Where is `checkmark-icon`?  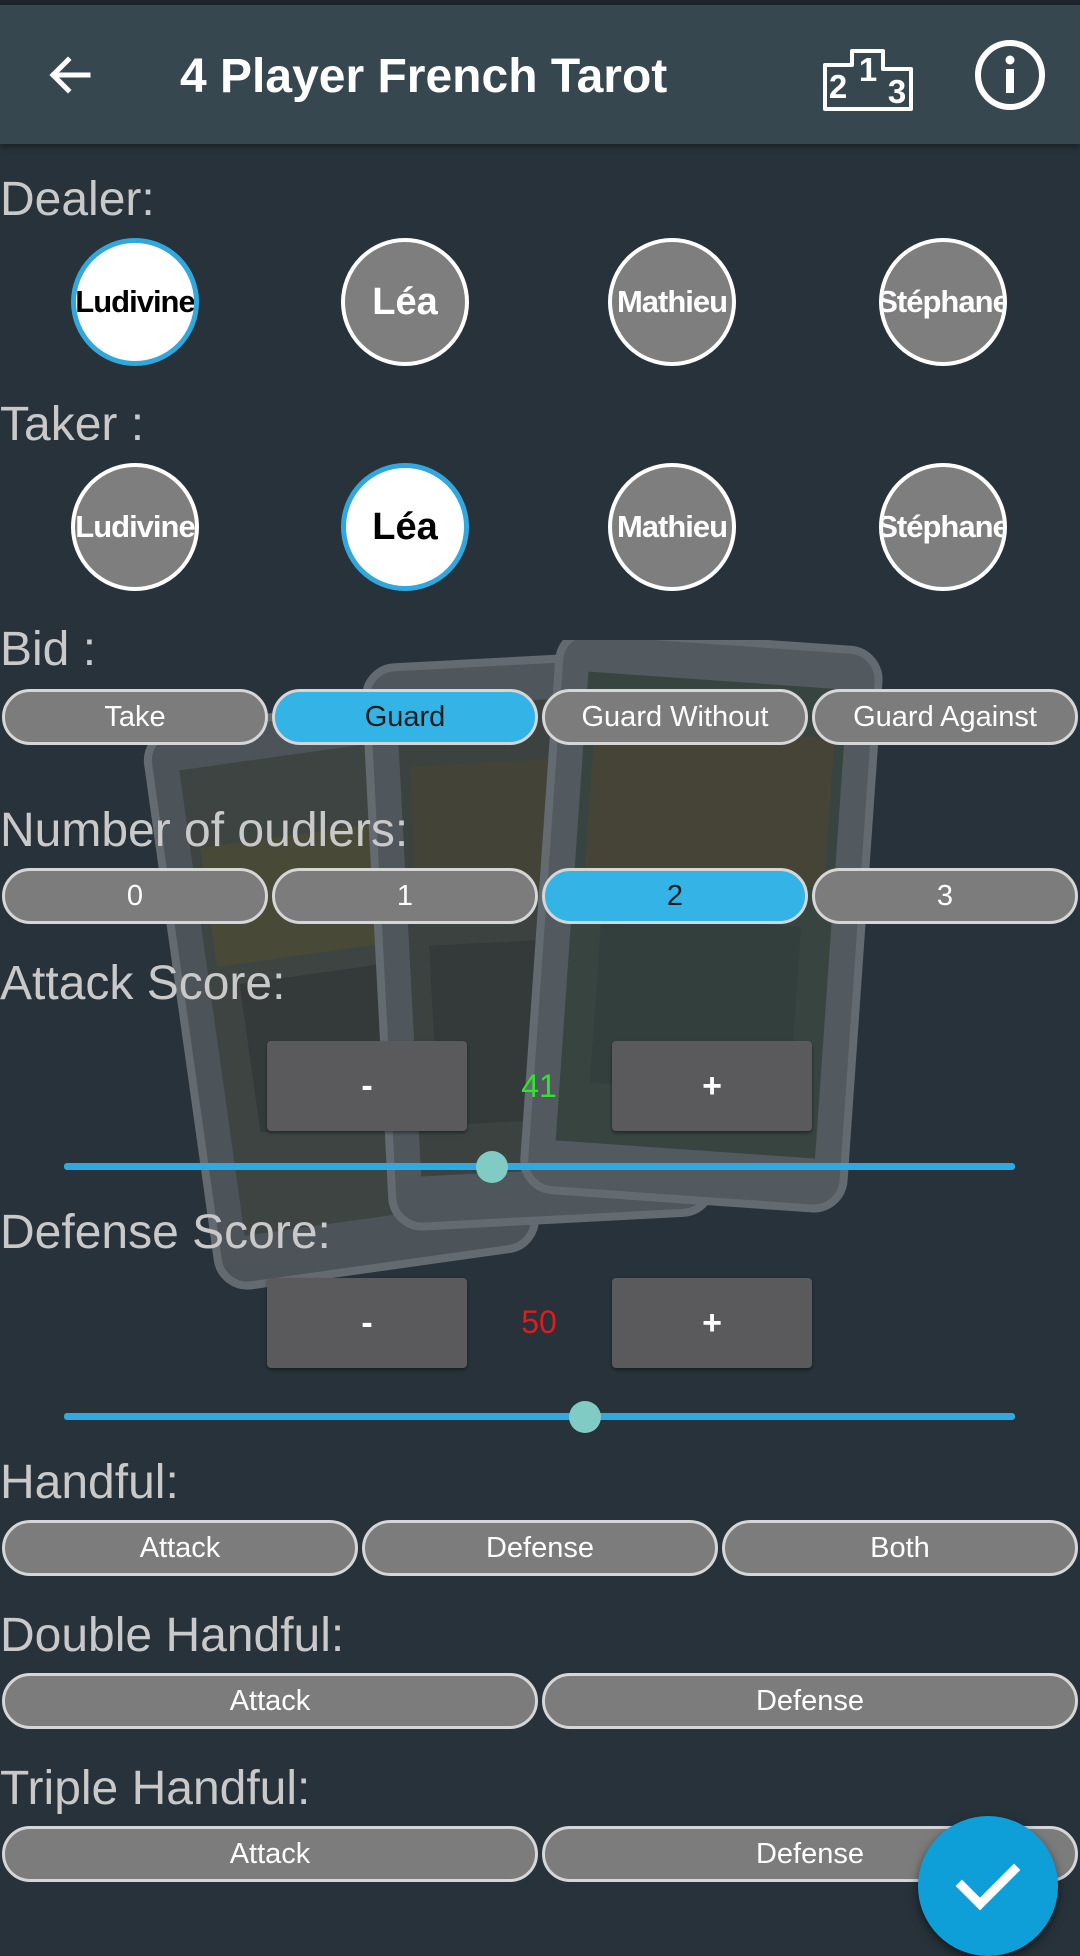 checkmark-icon is located at coordinates (988, 1887).